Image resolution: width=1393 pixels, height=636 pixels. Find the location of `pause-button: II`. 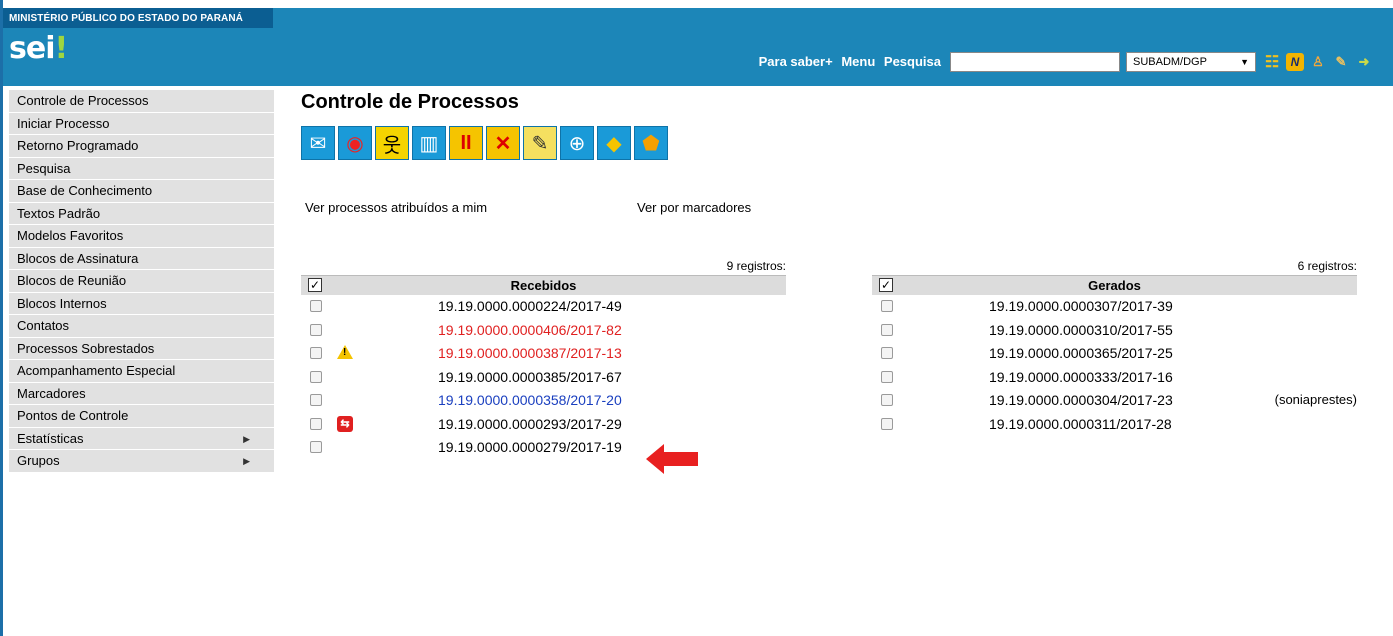

pause-button: II is located at coordinates (466, 143).